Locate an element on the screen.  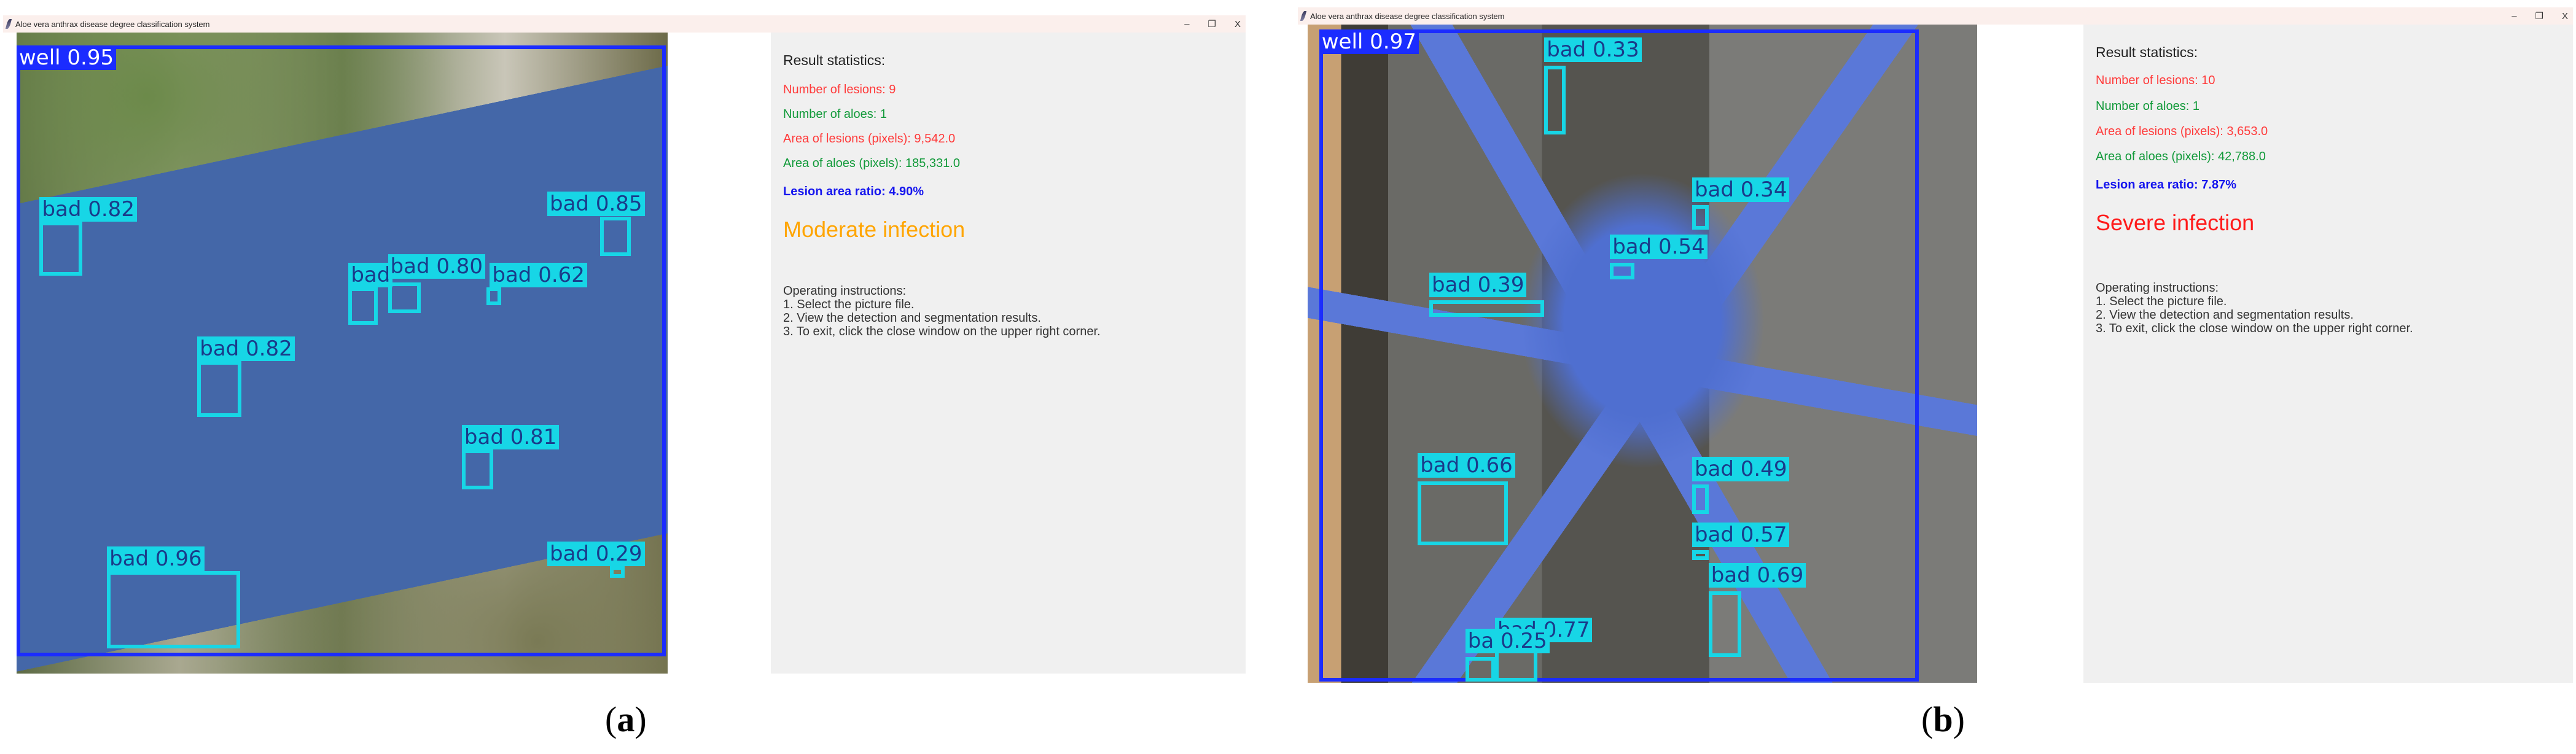
aloe-area: Area of aloes (pixels): 185,331.0 is located at coordinates (871, 164).